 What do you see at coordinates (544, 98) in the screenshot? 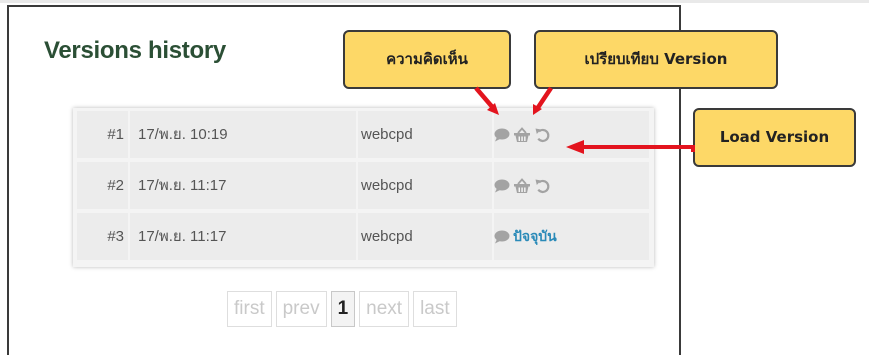
I see `compare-arrow` at bounding box center [544, 98].